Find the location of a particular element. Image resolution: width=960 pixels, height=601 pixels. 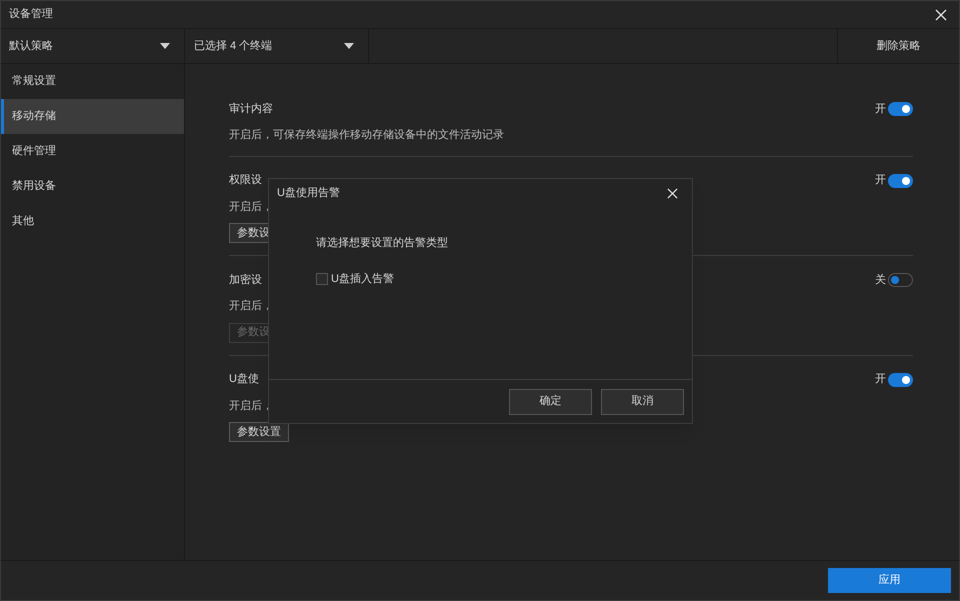

terminal-dropdown: 已选择 4 个终端 is located at coordinates (277, 46).